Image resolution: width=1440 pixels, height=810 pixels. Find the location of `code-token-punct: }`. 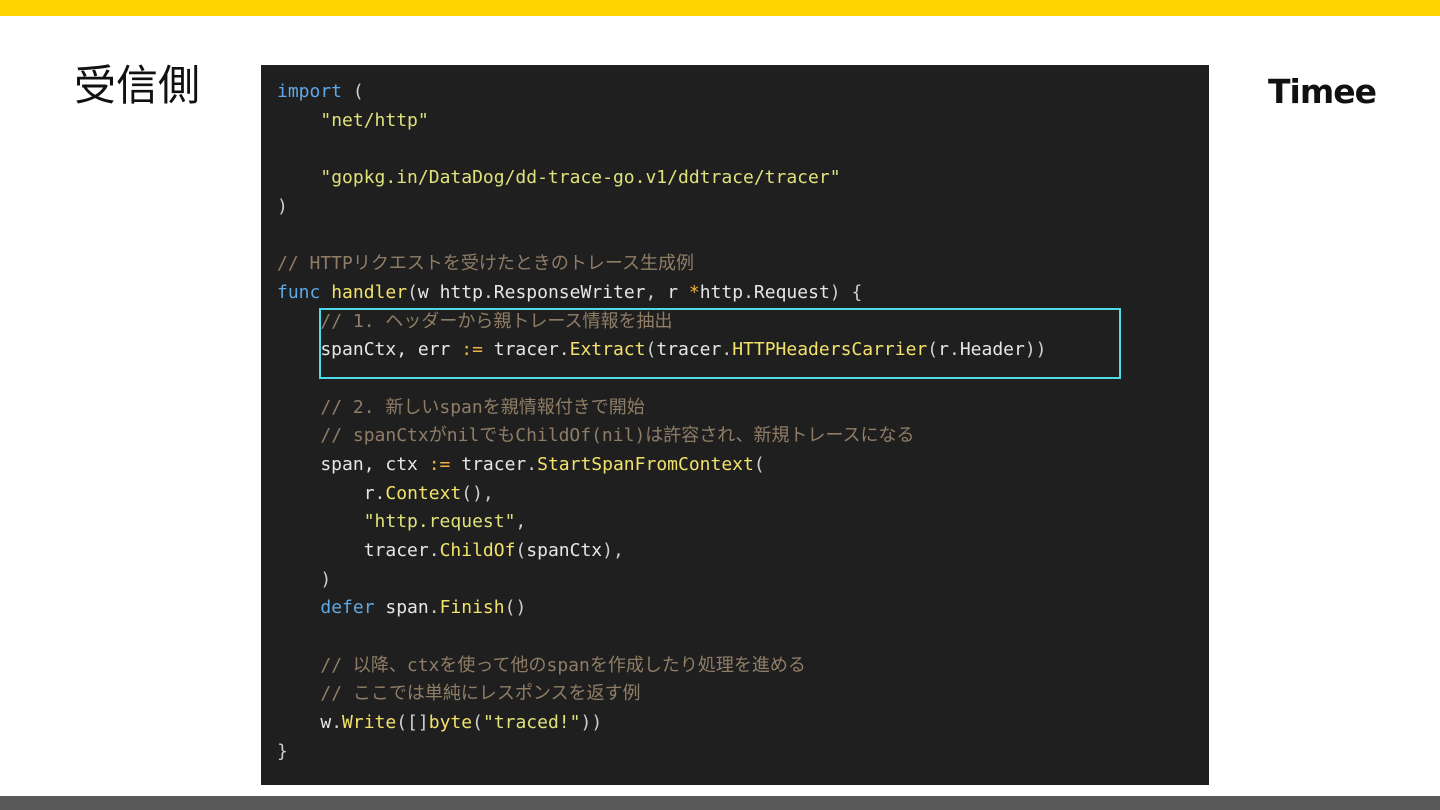

code-token-punct: } is located at coordinates (282, 751).